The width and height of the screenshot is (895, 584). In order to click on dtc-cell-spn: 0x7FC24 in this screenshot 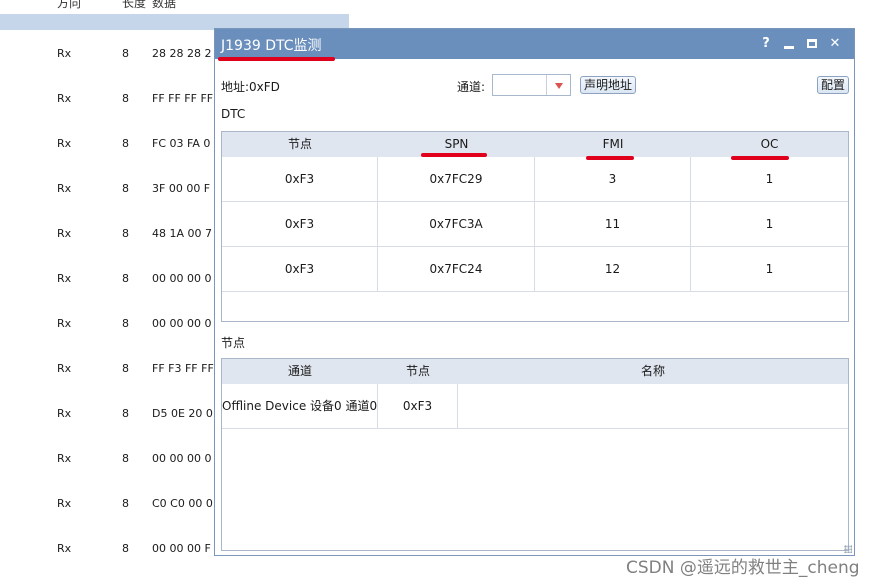, I will do `click(456, 269)`.